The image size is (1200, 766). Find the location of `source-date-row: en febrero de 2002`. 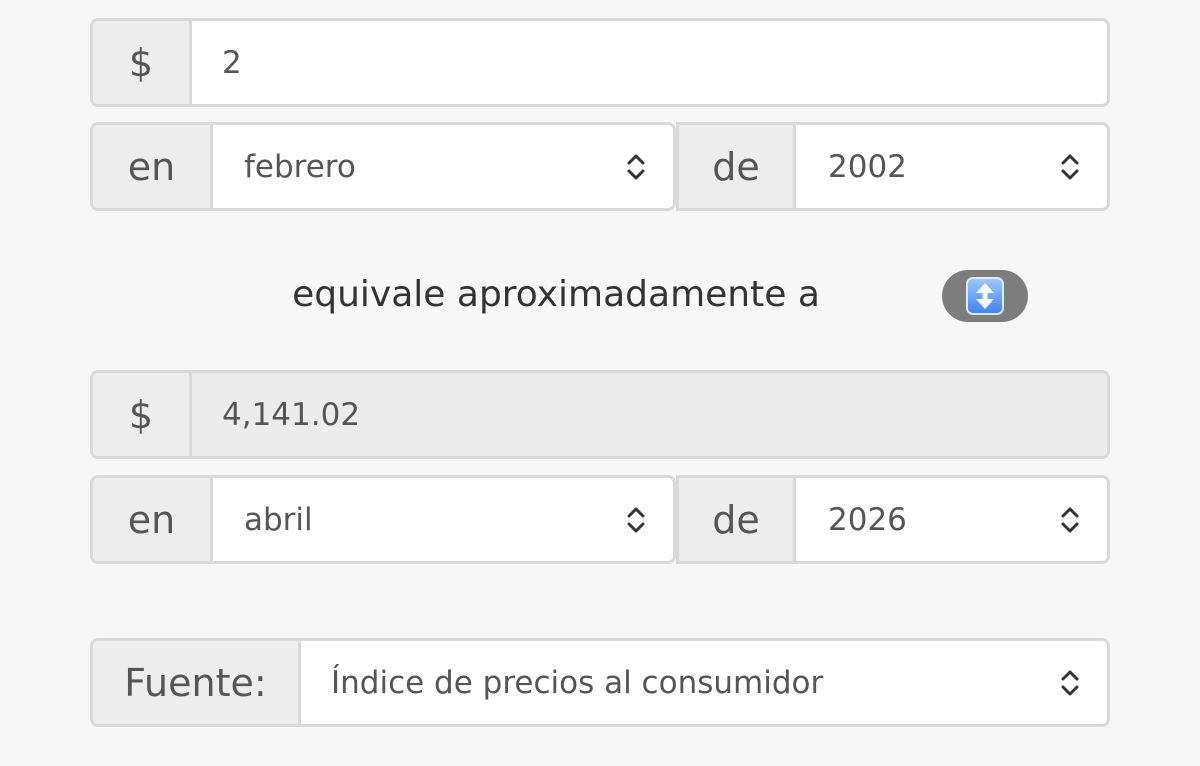

source-date-row: en febrero de 2002 is located at coordinates (600, 166).